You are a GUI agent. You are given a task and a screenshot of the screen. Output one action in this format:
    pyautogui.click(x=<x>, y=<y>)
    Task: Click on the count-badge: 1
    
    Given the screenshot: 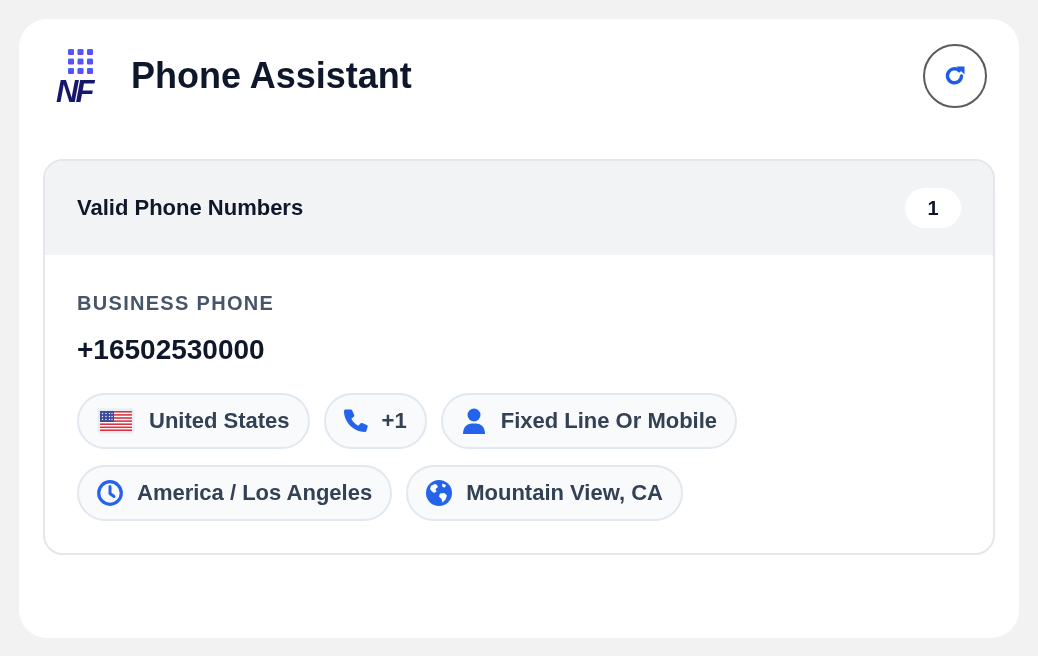 What is the action you would take?
    pyautogui.click(x=933, y=208)
    